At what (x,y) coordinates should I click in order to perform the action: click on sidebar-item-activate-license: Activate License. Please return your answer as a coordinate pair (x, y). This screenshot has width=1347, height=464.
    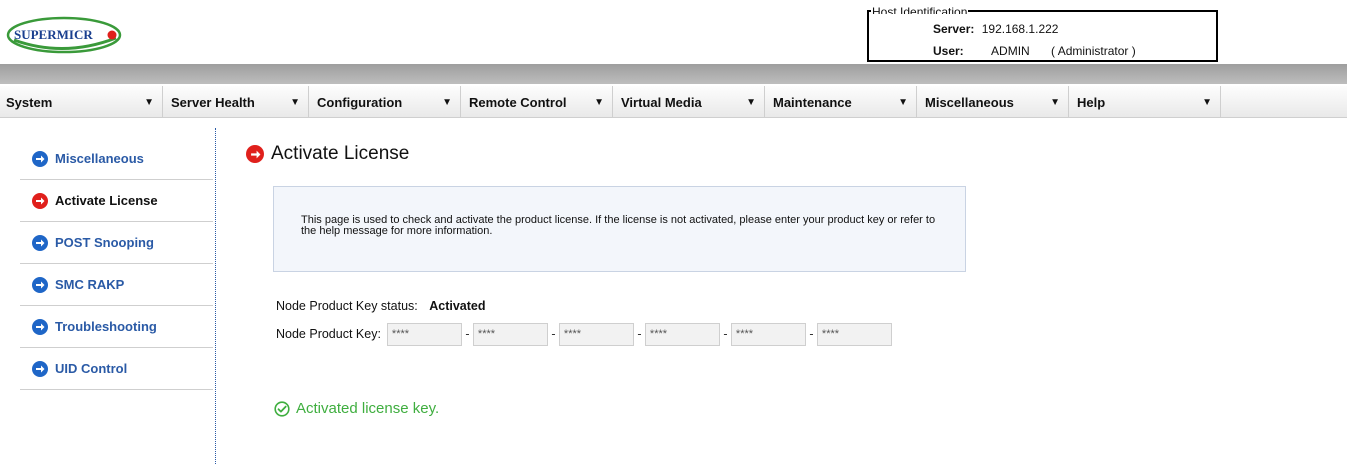
    Looking at the image, I should click on (116, 201).